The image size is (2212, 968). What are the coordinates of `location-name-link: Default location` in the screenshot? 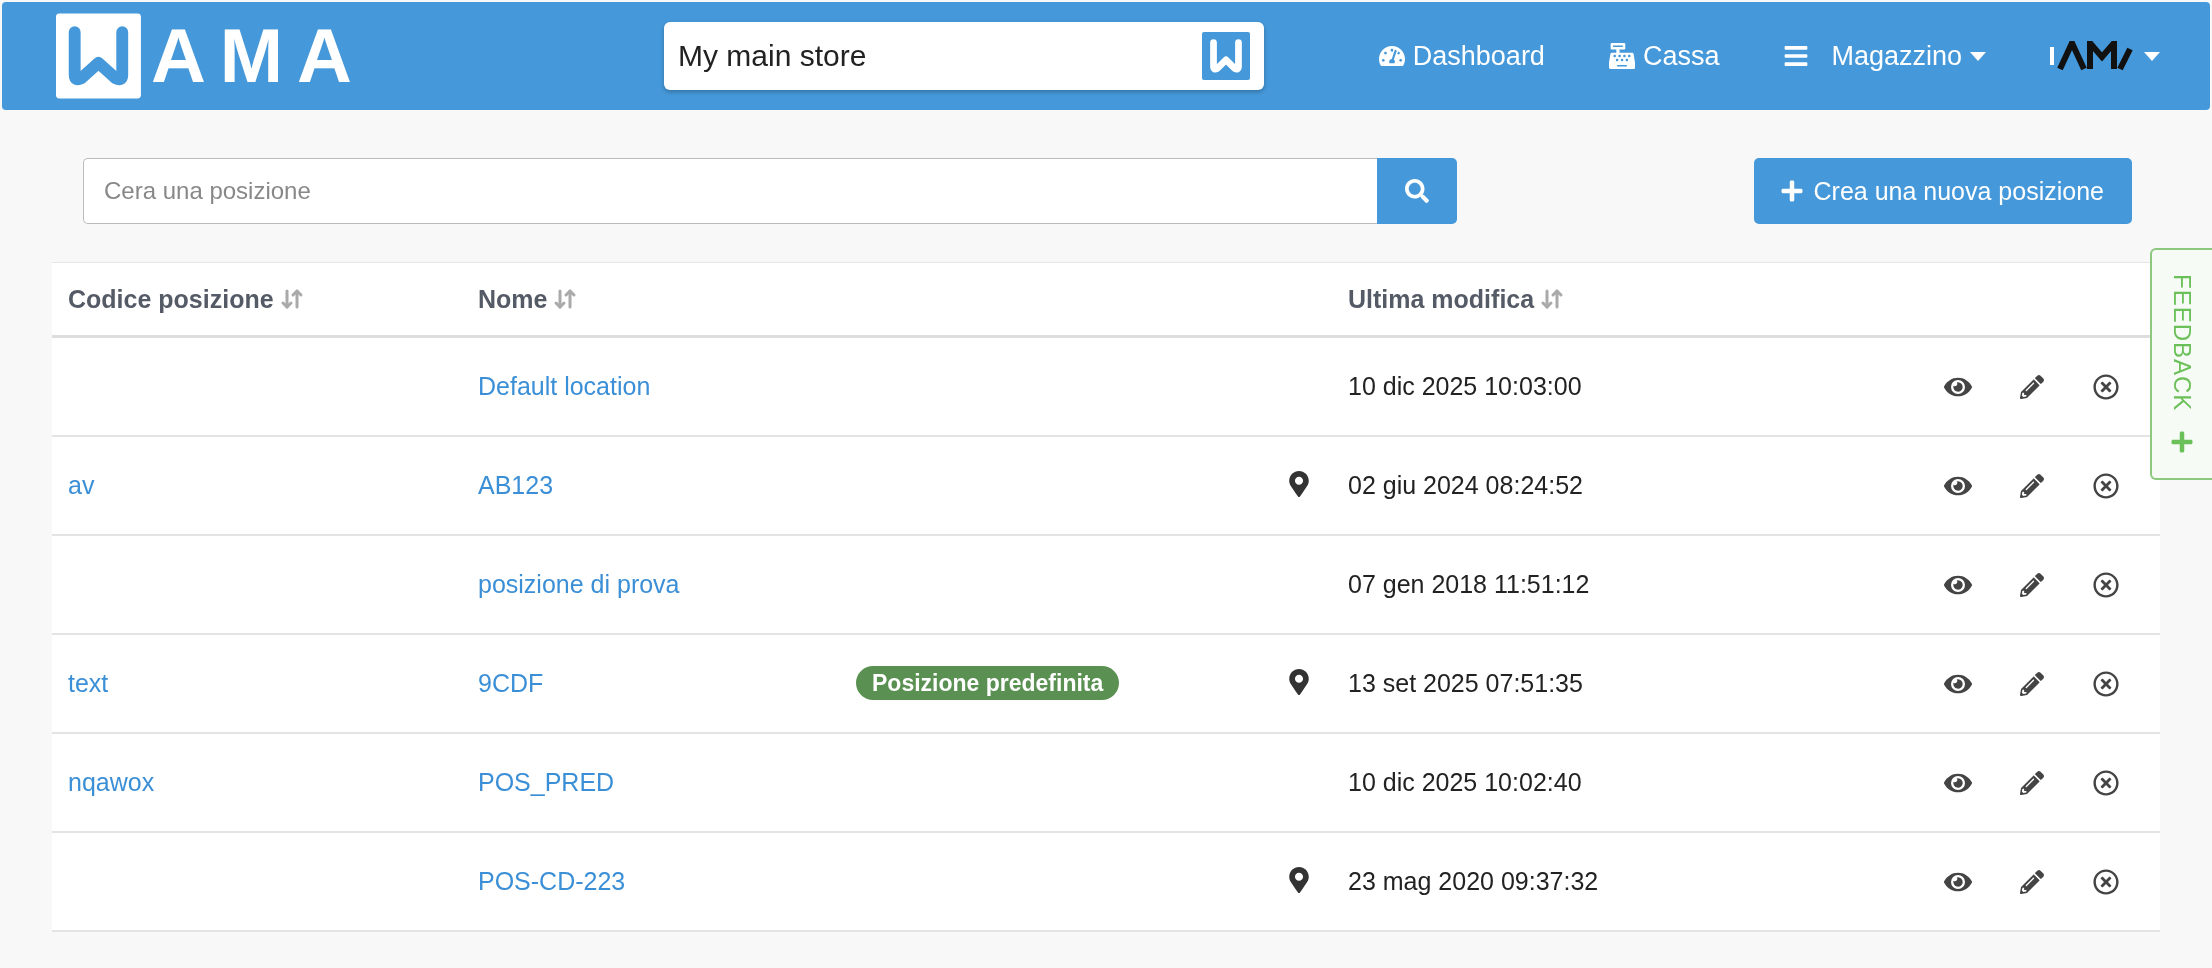 It's located at (564, 386).